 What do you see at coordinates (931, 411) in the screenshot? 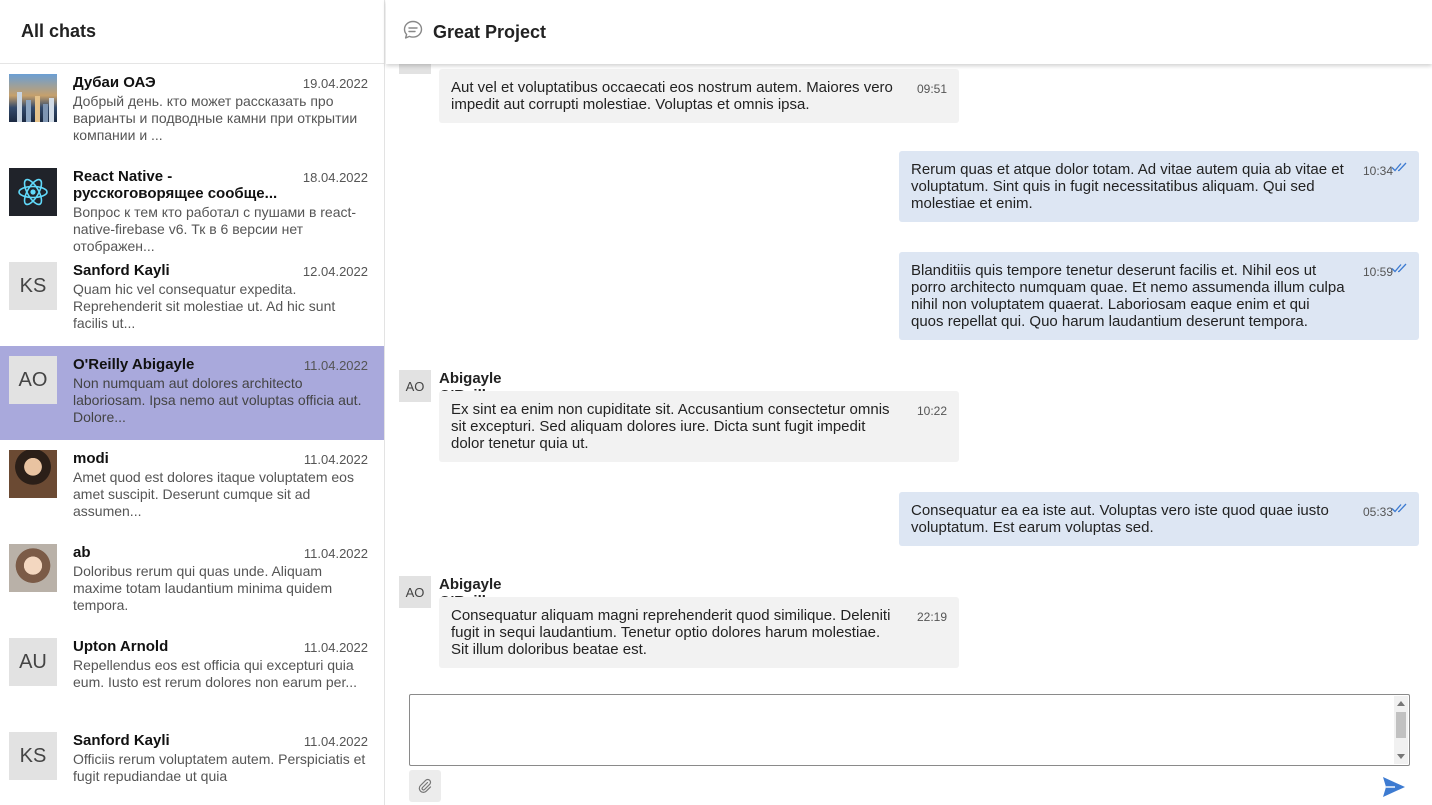
I see `message-time: 10:22` at bounding box center [931, 411].